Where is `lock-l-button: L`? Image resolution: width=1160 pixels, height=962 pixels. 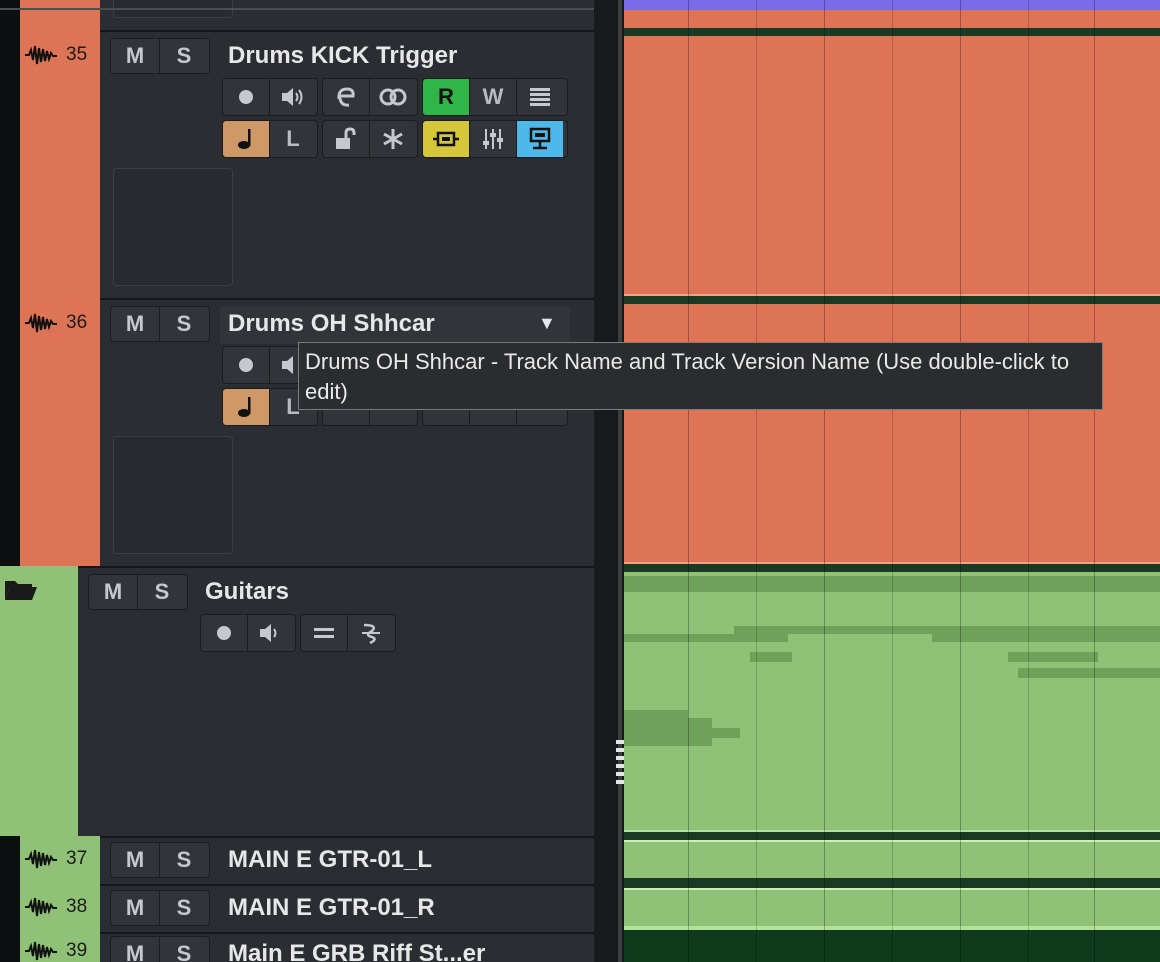
lock-l-button: L is located at coordinates (293, 139).